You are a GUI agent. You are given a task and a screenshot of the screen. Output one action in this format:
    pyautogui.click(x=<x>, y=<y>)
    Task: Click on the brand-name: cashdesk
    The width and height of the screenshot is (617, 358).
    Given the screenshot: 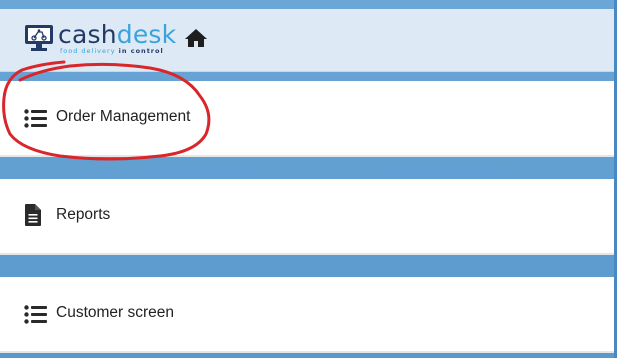 What is the action you would take?
    pyautogui.click(x=117, y=35)
    